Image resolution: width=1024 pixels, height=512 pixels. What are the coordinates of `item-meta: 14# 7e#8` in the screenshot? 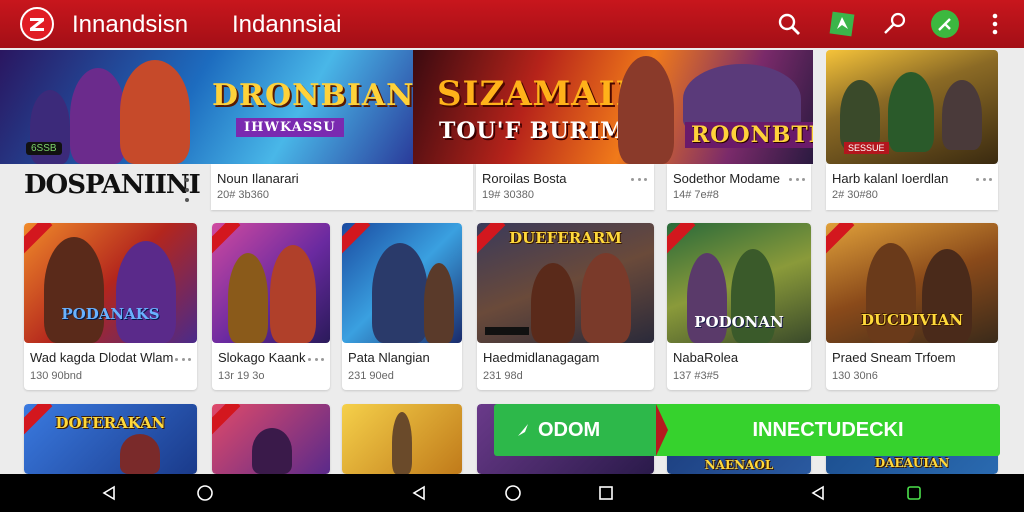 It's located at (696, 195).